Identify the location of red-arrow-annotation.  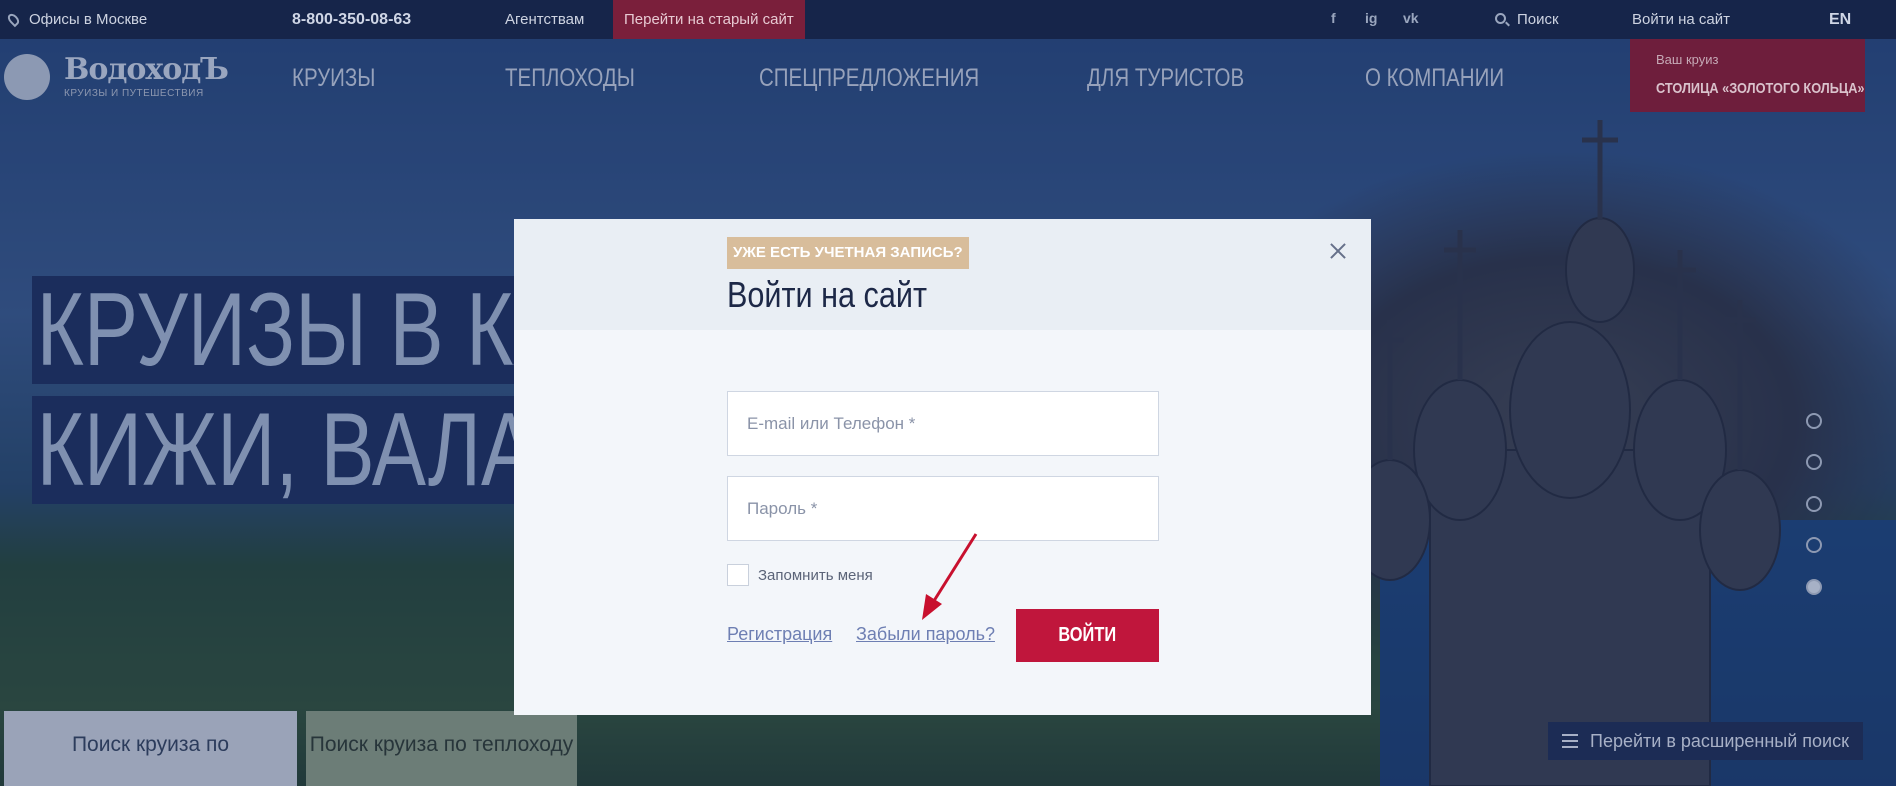
(950, 576).